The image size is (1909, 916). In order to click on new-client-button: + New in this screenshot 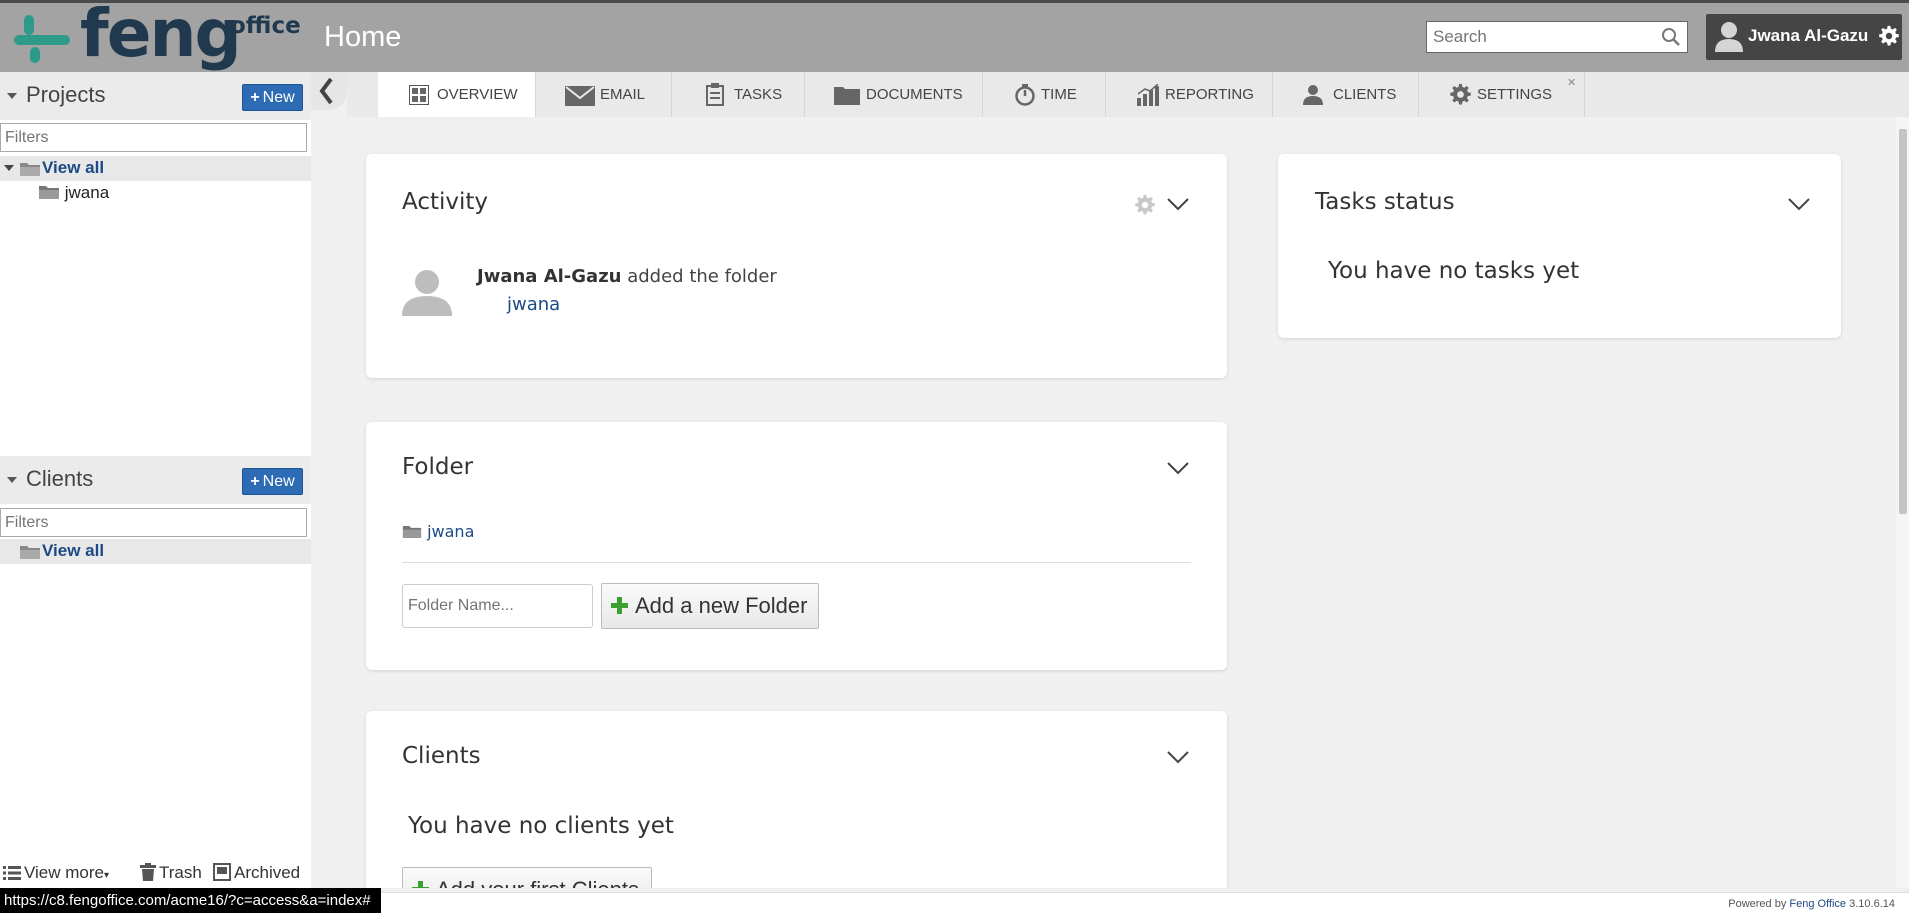, I will do `click(272, 481)`.